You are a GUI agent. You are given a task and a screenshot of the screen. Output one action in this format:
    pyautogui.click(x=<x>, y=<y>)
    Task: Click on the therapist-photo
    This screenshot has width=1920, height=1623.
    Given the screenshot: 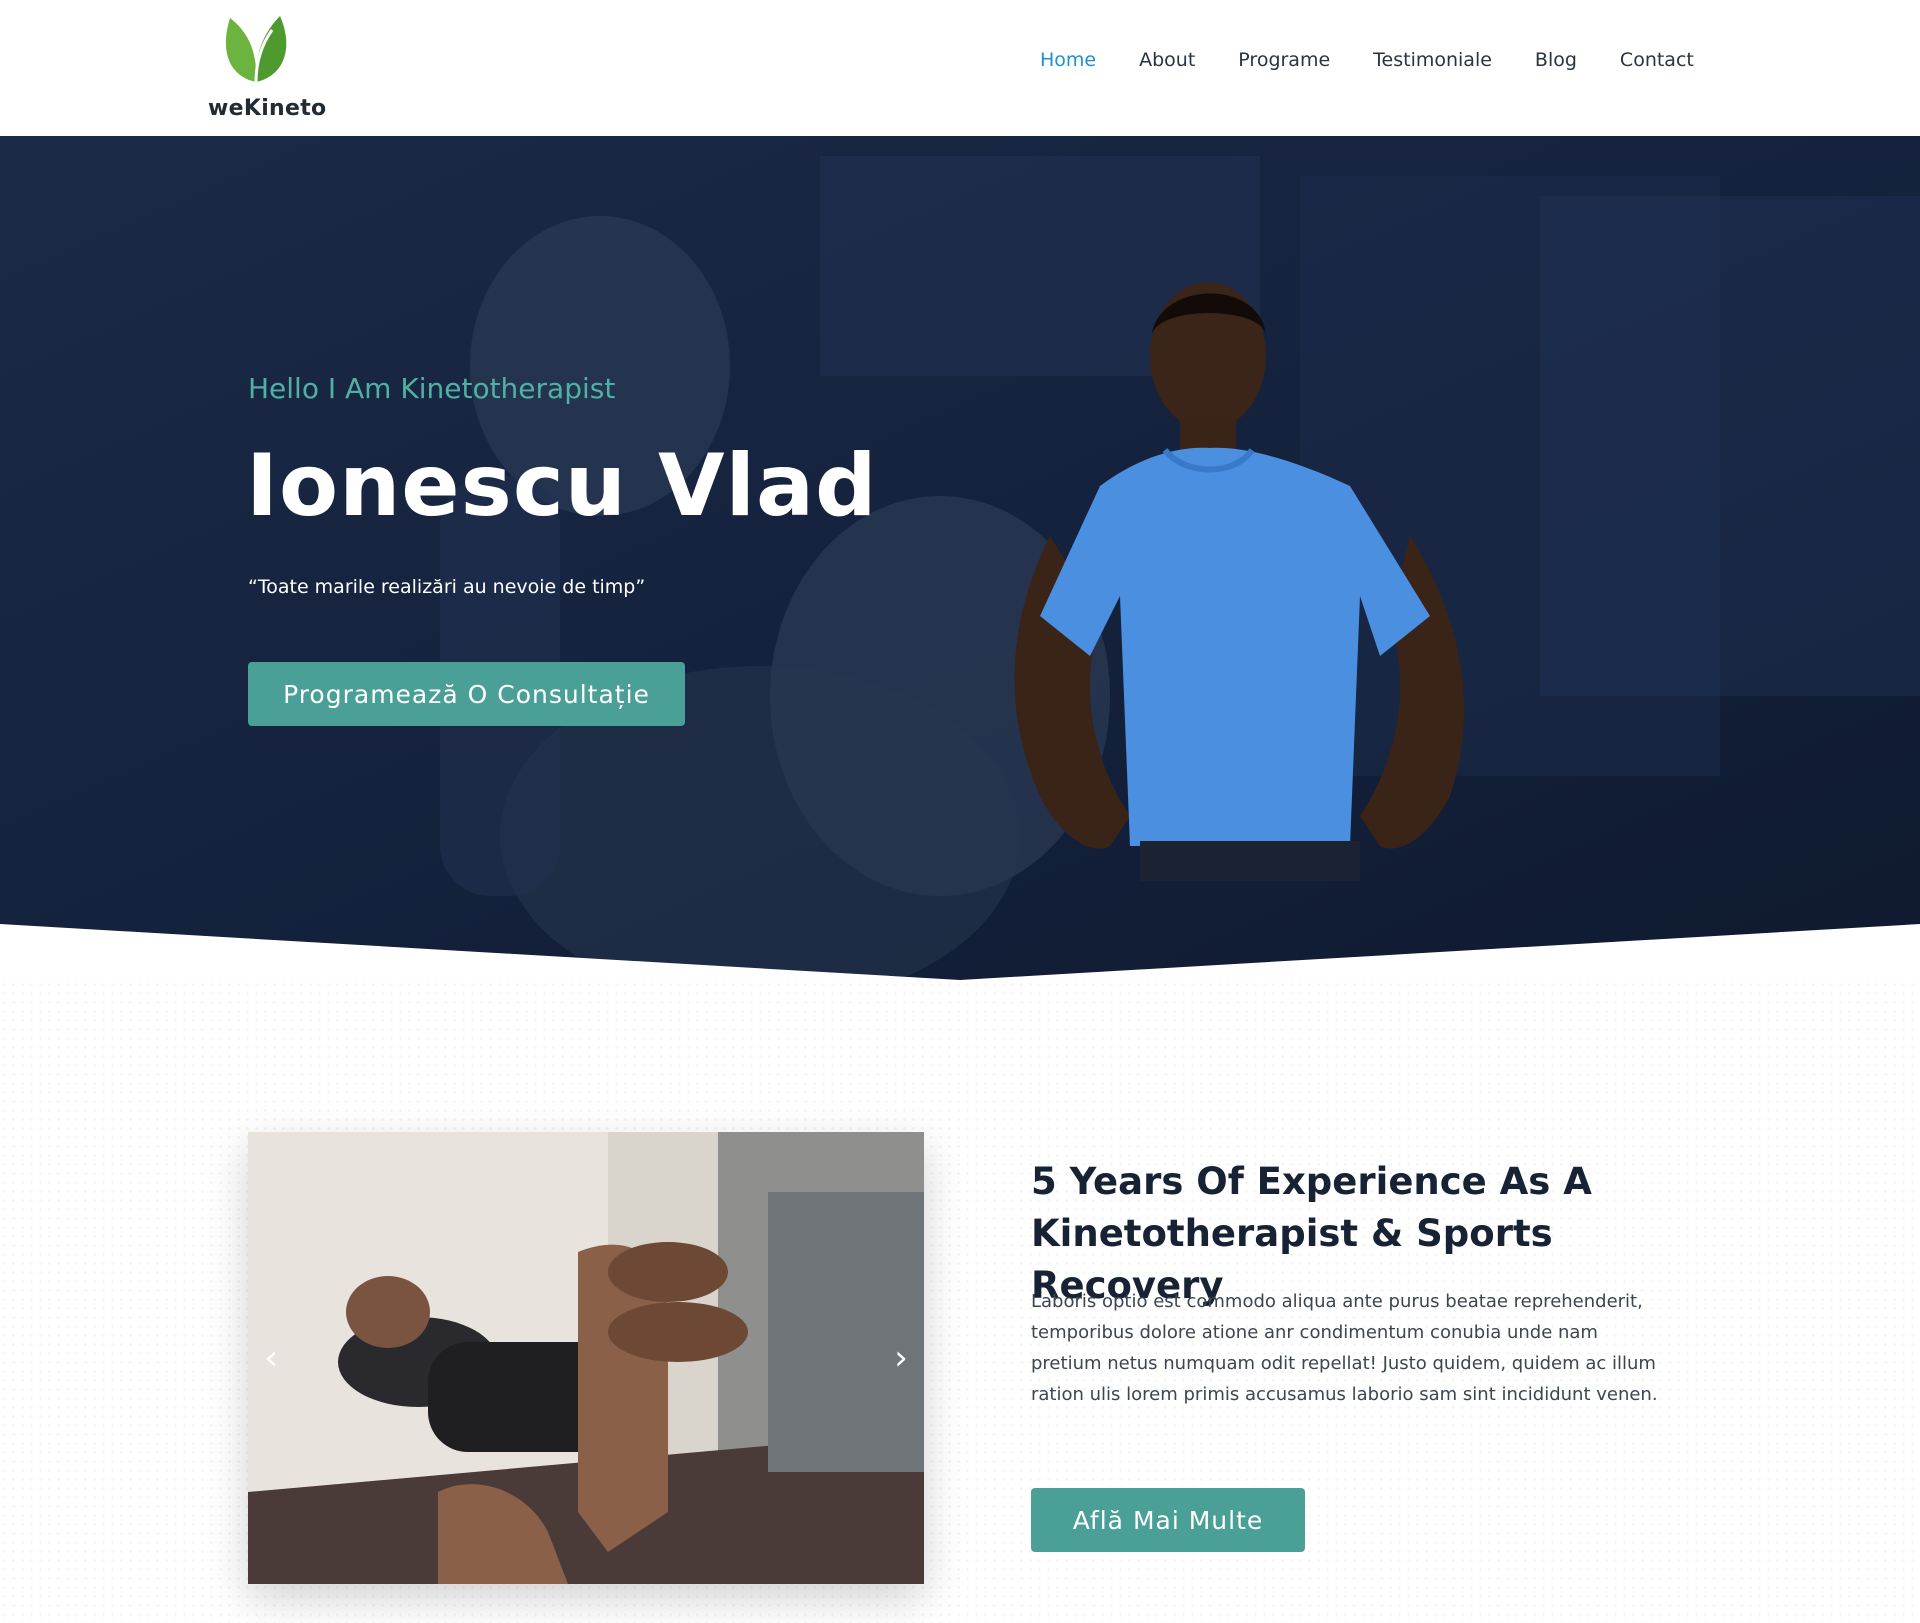 What is the action you would take?
    pyautogui.click(x=1239, y=581)
    